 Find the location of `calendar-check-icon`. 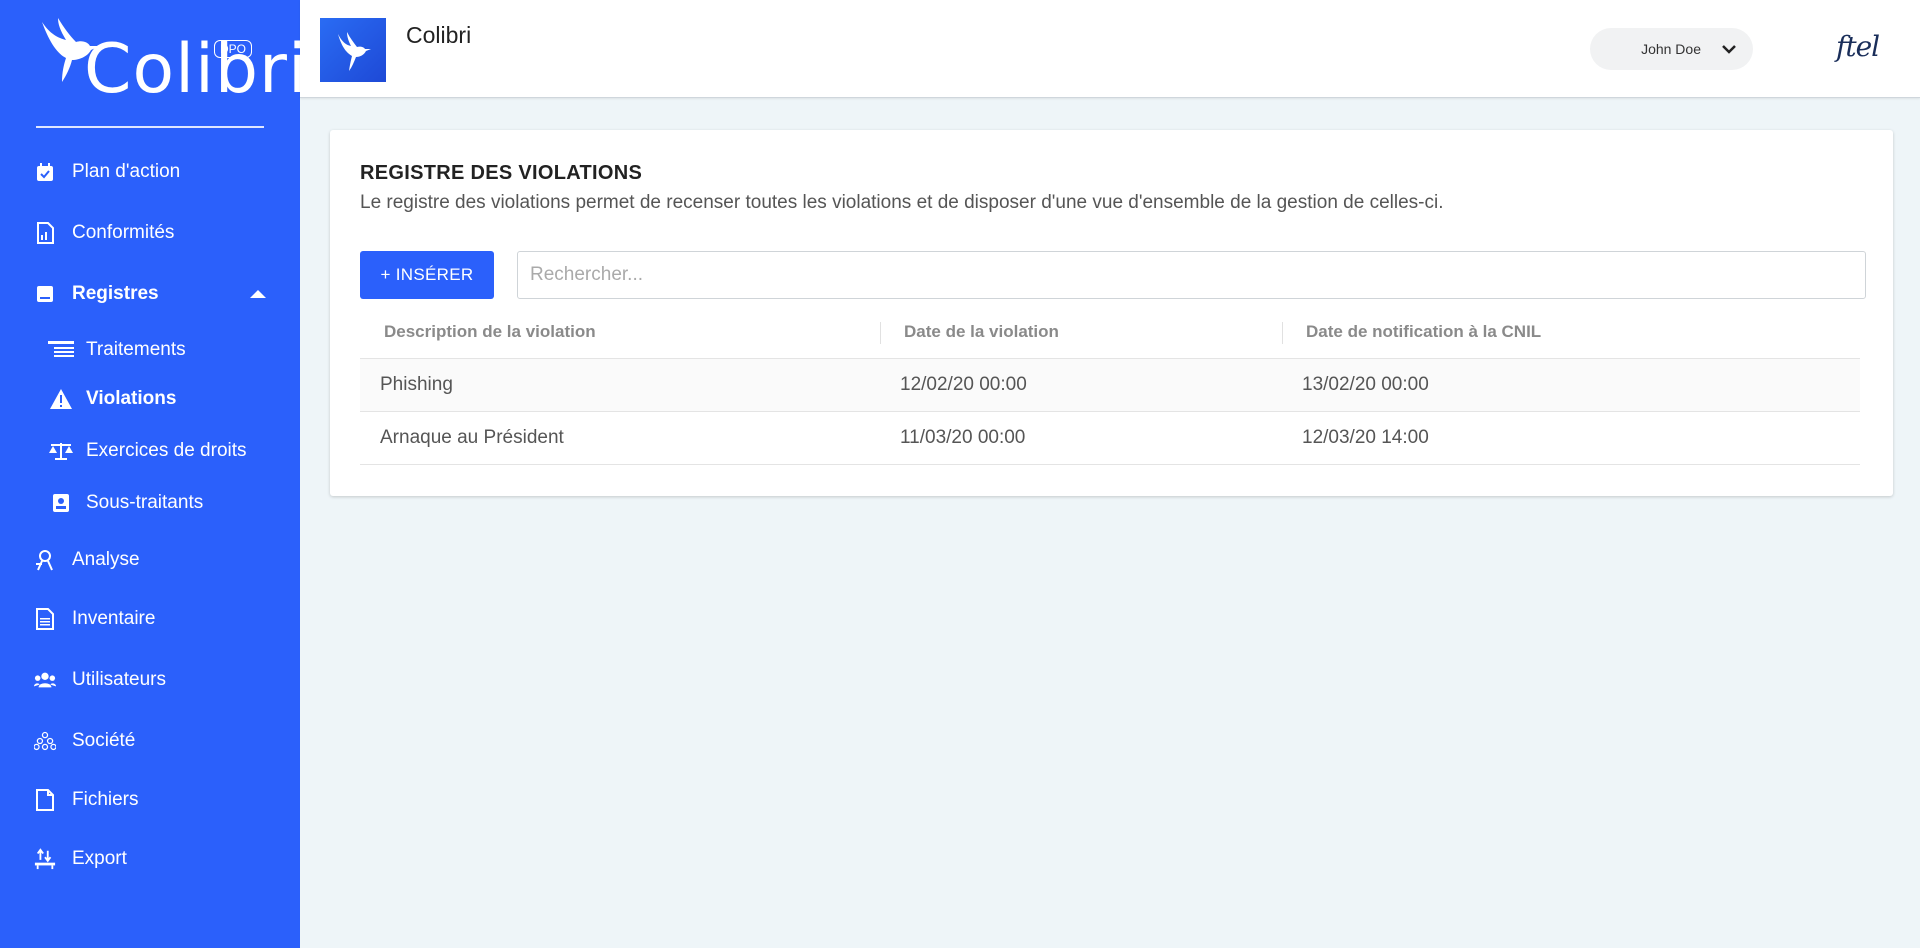

calendar-check-icon is located at coordinates (45, 172).